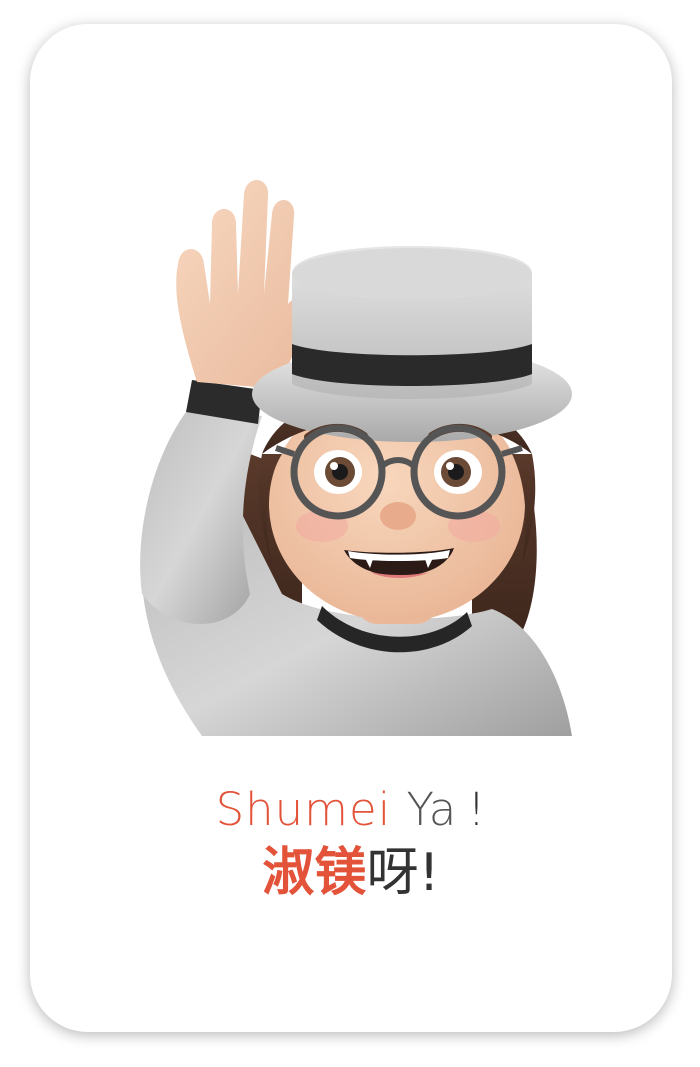  I want to click on english-exclamation: !, so click(477, 809).